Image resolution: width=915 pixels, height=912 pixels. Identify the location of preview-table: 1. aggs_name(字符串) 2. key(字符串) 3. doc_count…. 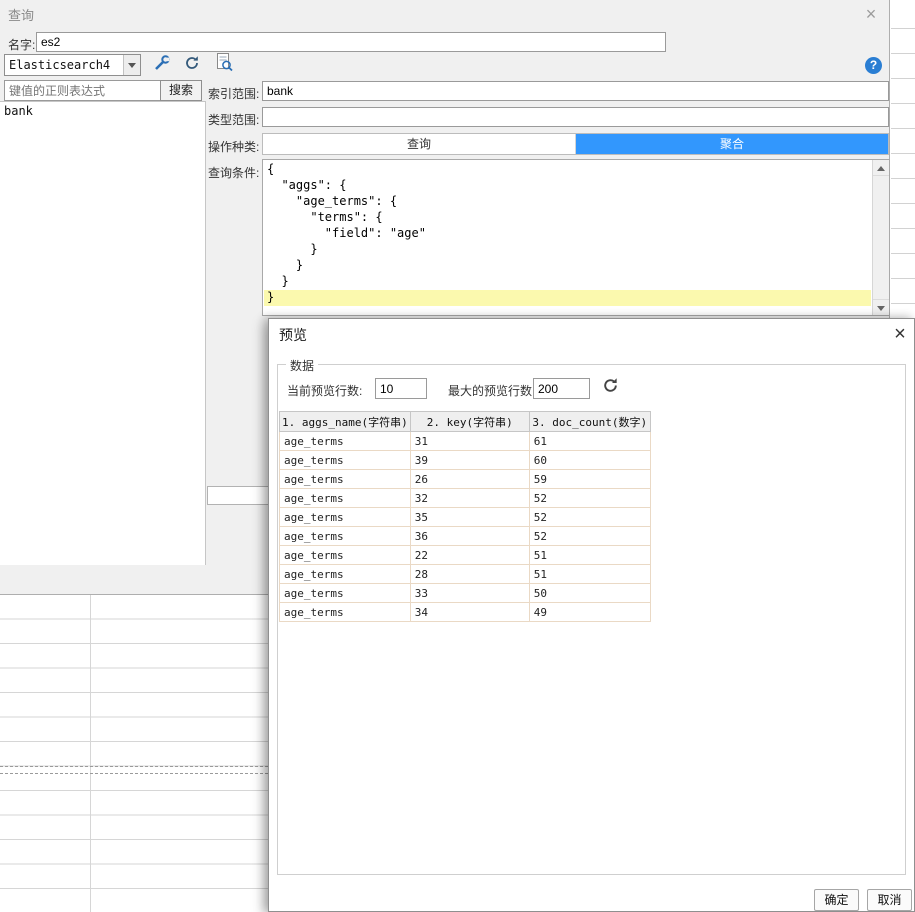
(465, 516).